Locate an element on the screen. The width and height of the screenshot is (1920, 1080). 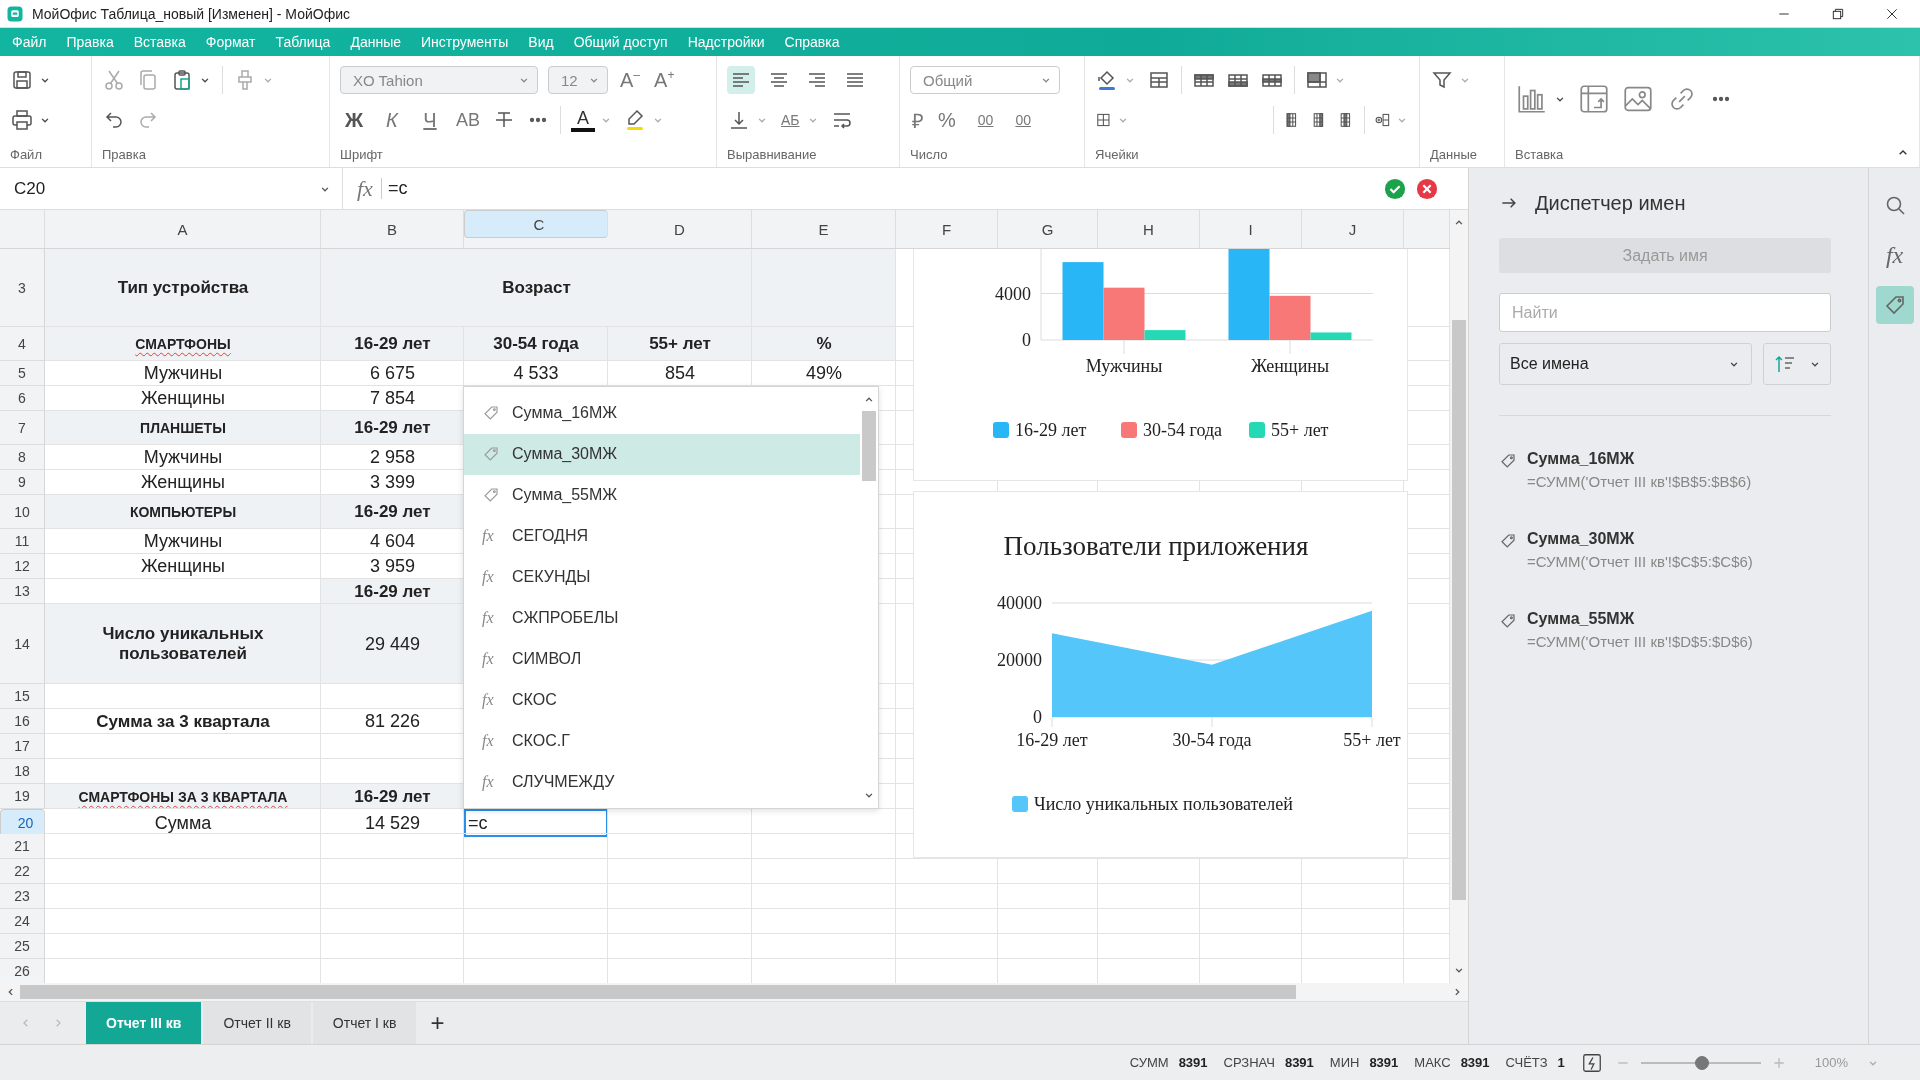
row-header: 26 is located at coordinates (22, 971).